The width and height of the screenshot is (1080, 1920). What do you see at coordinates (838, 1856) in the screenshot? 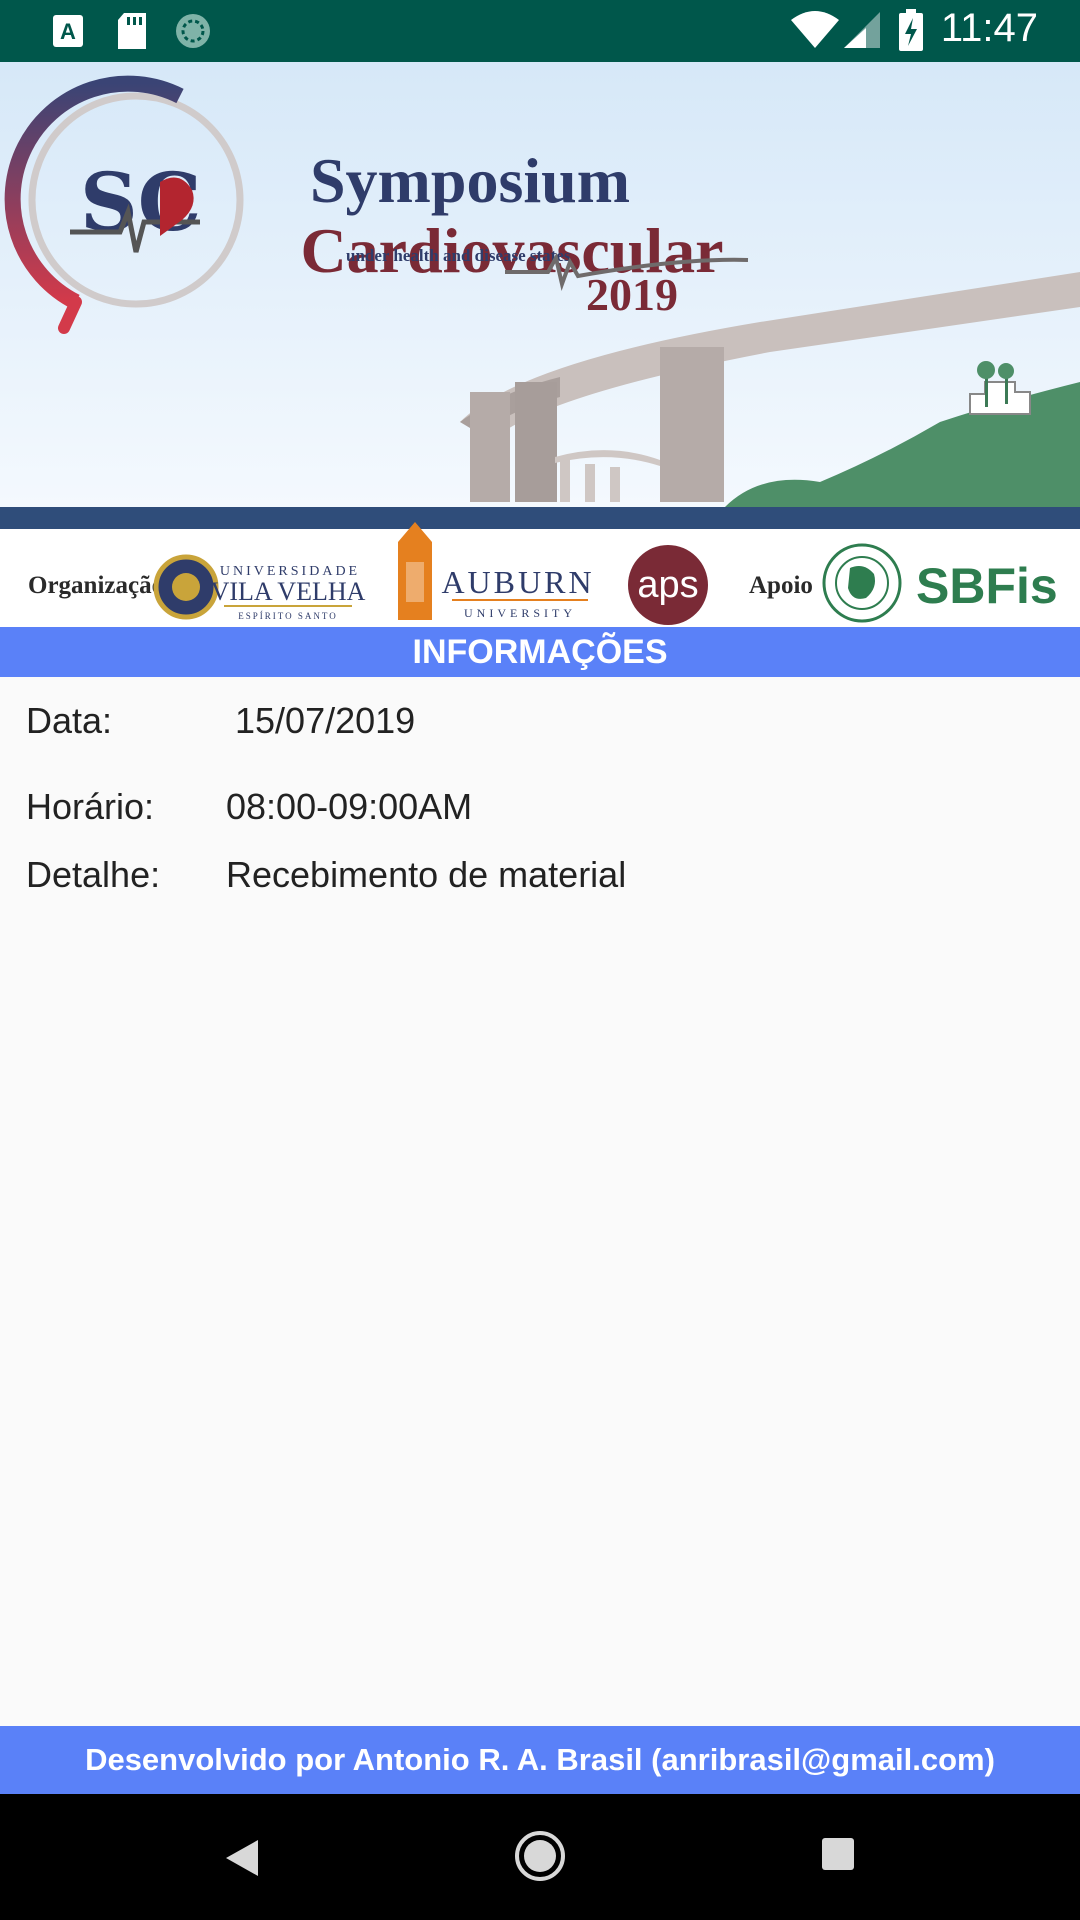
I see `recents-icon` at bounding box center [838, 1856].